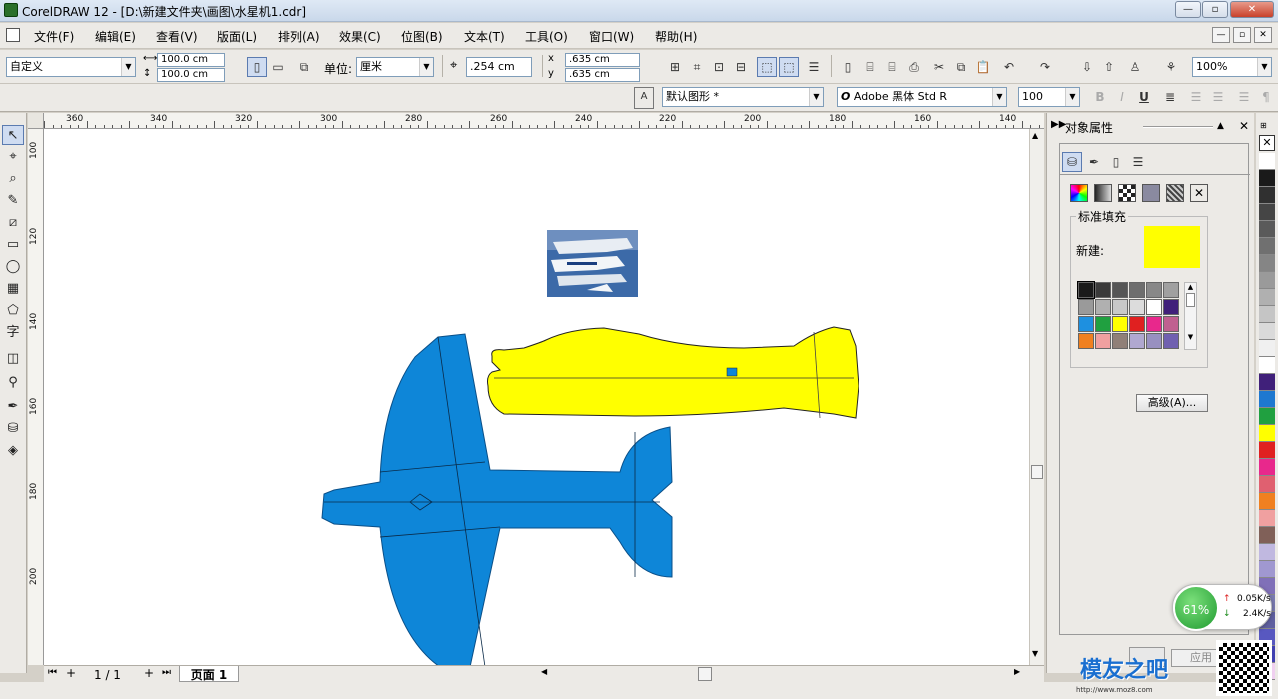 This screenshot has width=1278, height=699. Describe the element at coordinates (278, 67) in the screenshot. I see `landscape-button: ▭` at that location.